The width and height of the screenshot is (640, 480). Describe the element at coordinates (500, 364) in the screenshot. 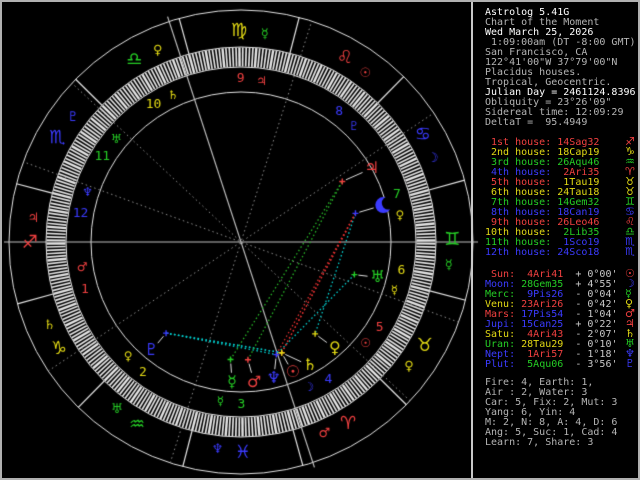

I see `planet-label: Plut:` at that location.